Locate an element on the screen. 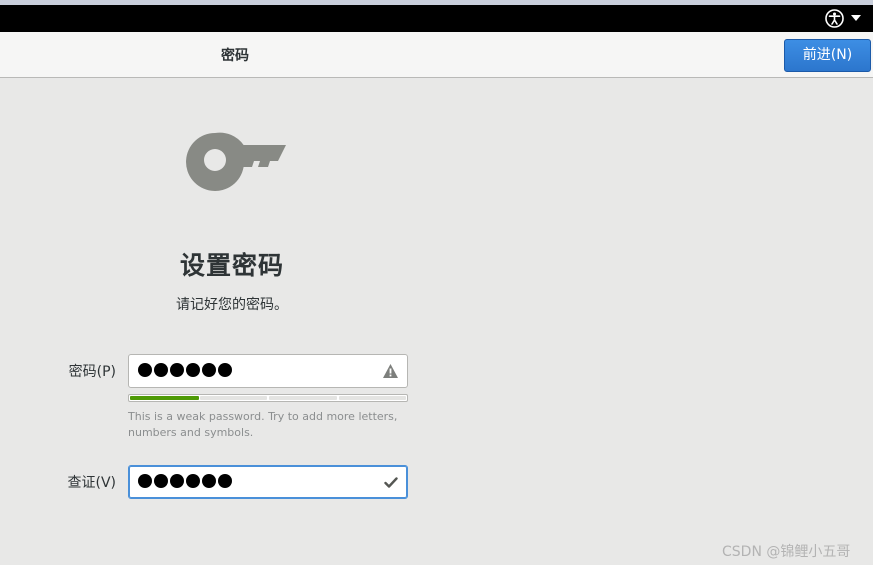  key-icon is located at coordinates (236, 161).